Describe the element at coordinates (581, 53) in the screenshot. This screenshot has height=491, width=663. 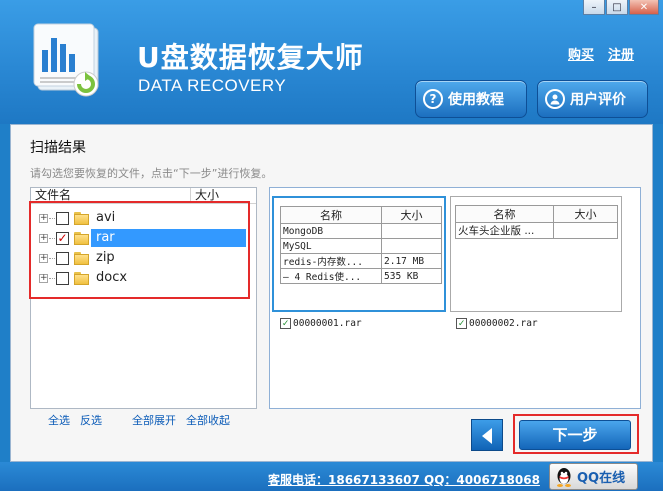
I see `buy-link: 购买` at that location.